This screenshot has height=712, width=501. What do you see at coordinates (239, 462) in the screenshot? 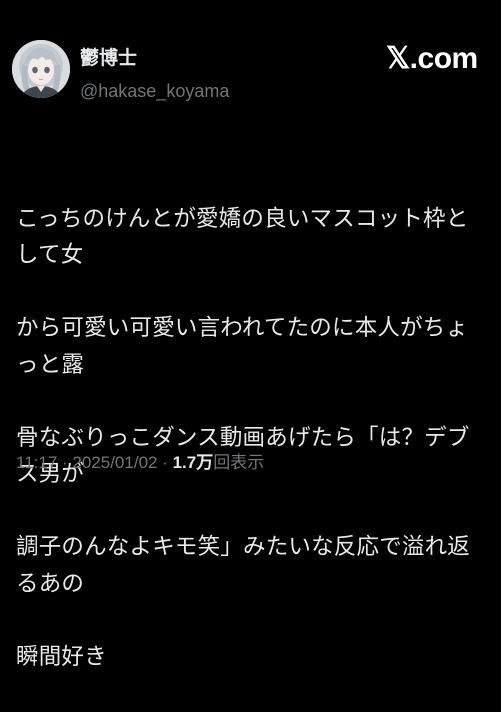
I see `views-label: 回表示` at bounding box center [239, 462].